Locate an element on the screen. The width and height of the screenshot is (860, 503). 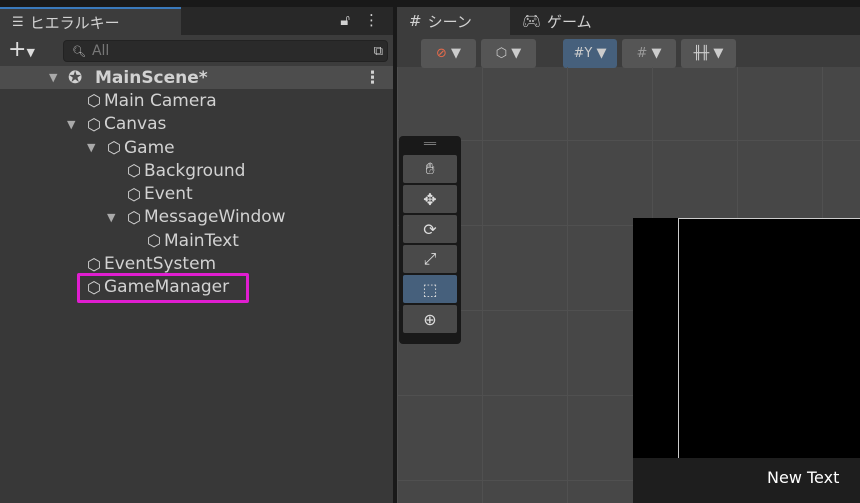
hierarchy-item: ⬡ MainText is located at coordinates (196, 240).